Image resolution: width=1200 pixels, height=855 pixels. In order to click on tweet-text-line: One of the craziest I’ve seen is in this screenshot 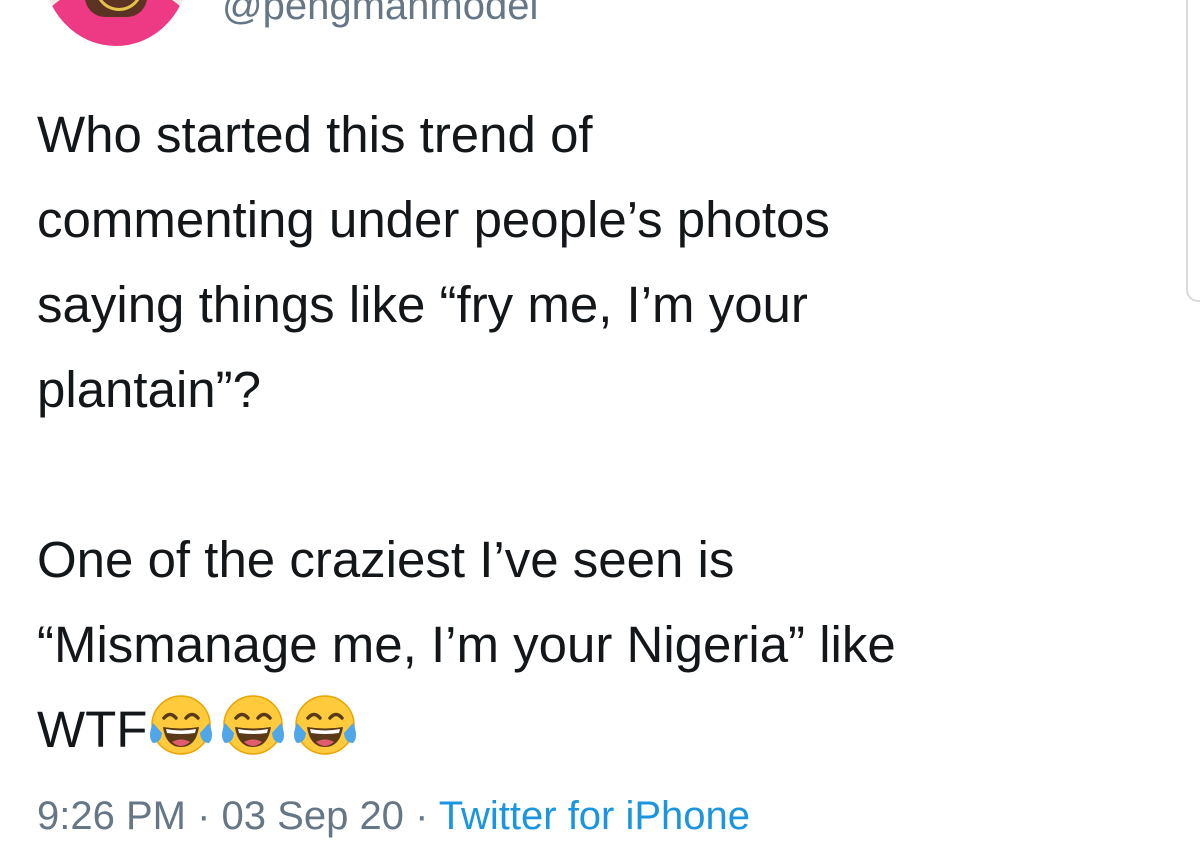, I will do `click(386, 559)`.